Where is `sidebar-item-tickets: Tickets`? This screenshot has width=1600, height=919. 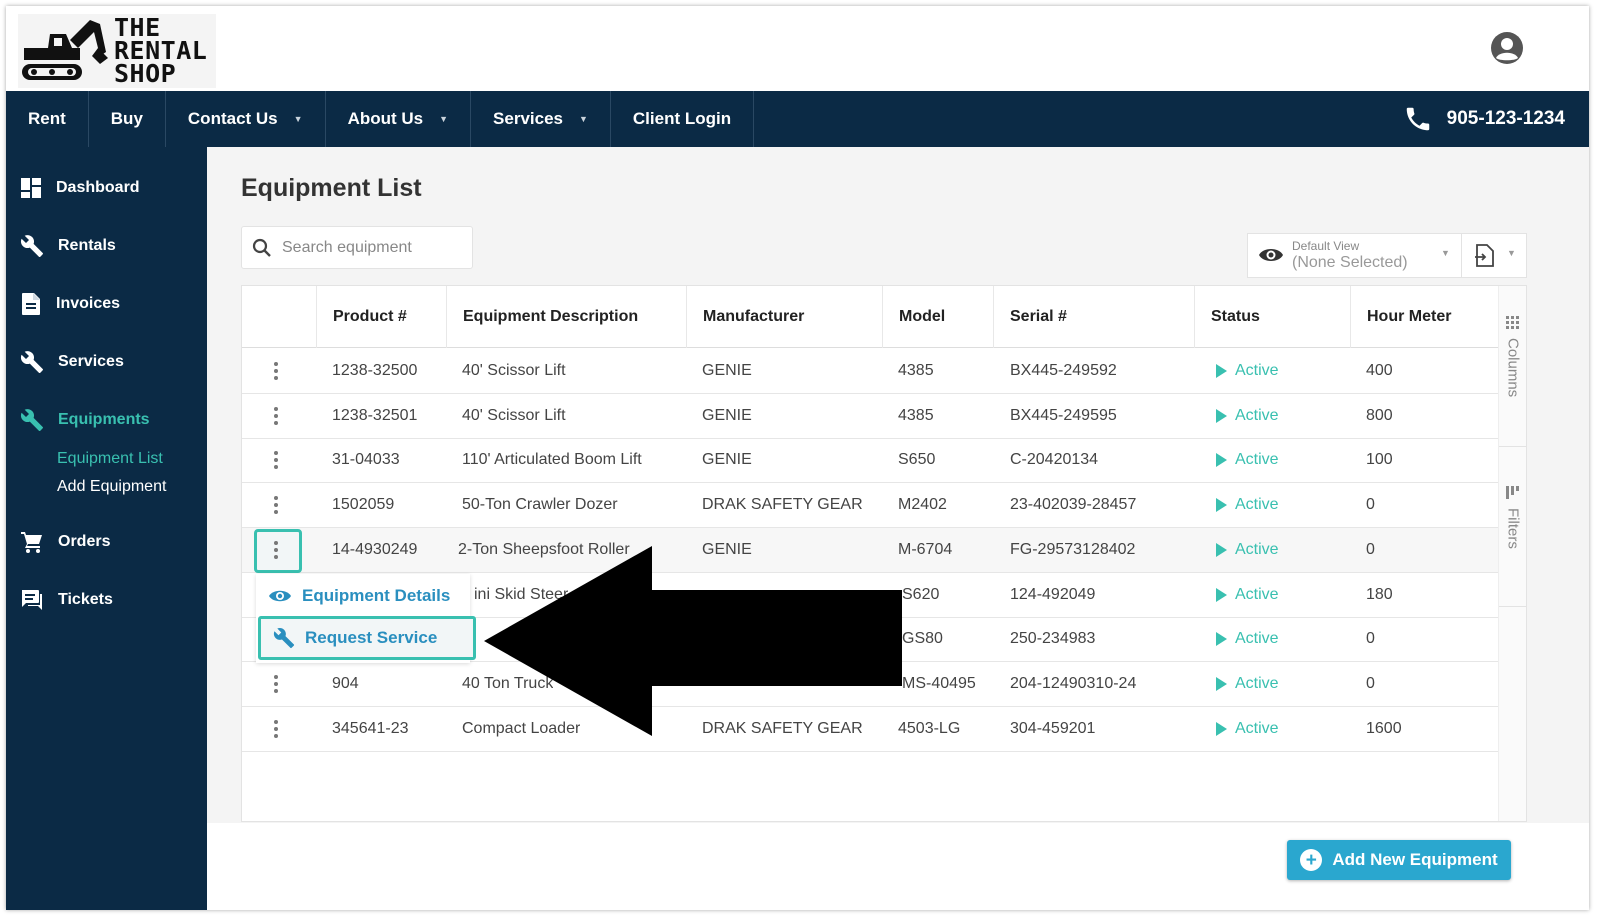 sidebar-item-tickets: Tickets is located at coordinates (66, 600).